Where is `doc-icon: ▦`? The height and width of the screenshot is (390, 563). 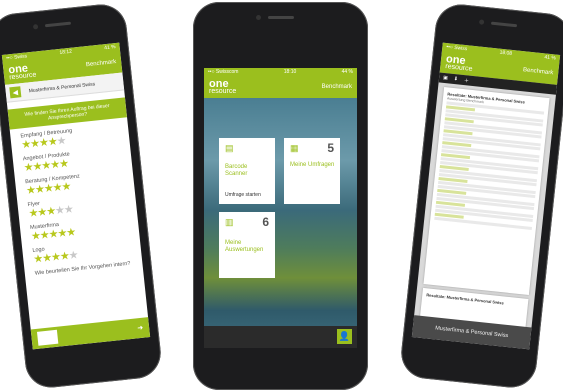
doc-icon: ▦ is located at coordinates (294, 148).